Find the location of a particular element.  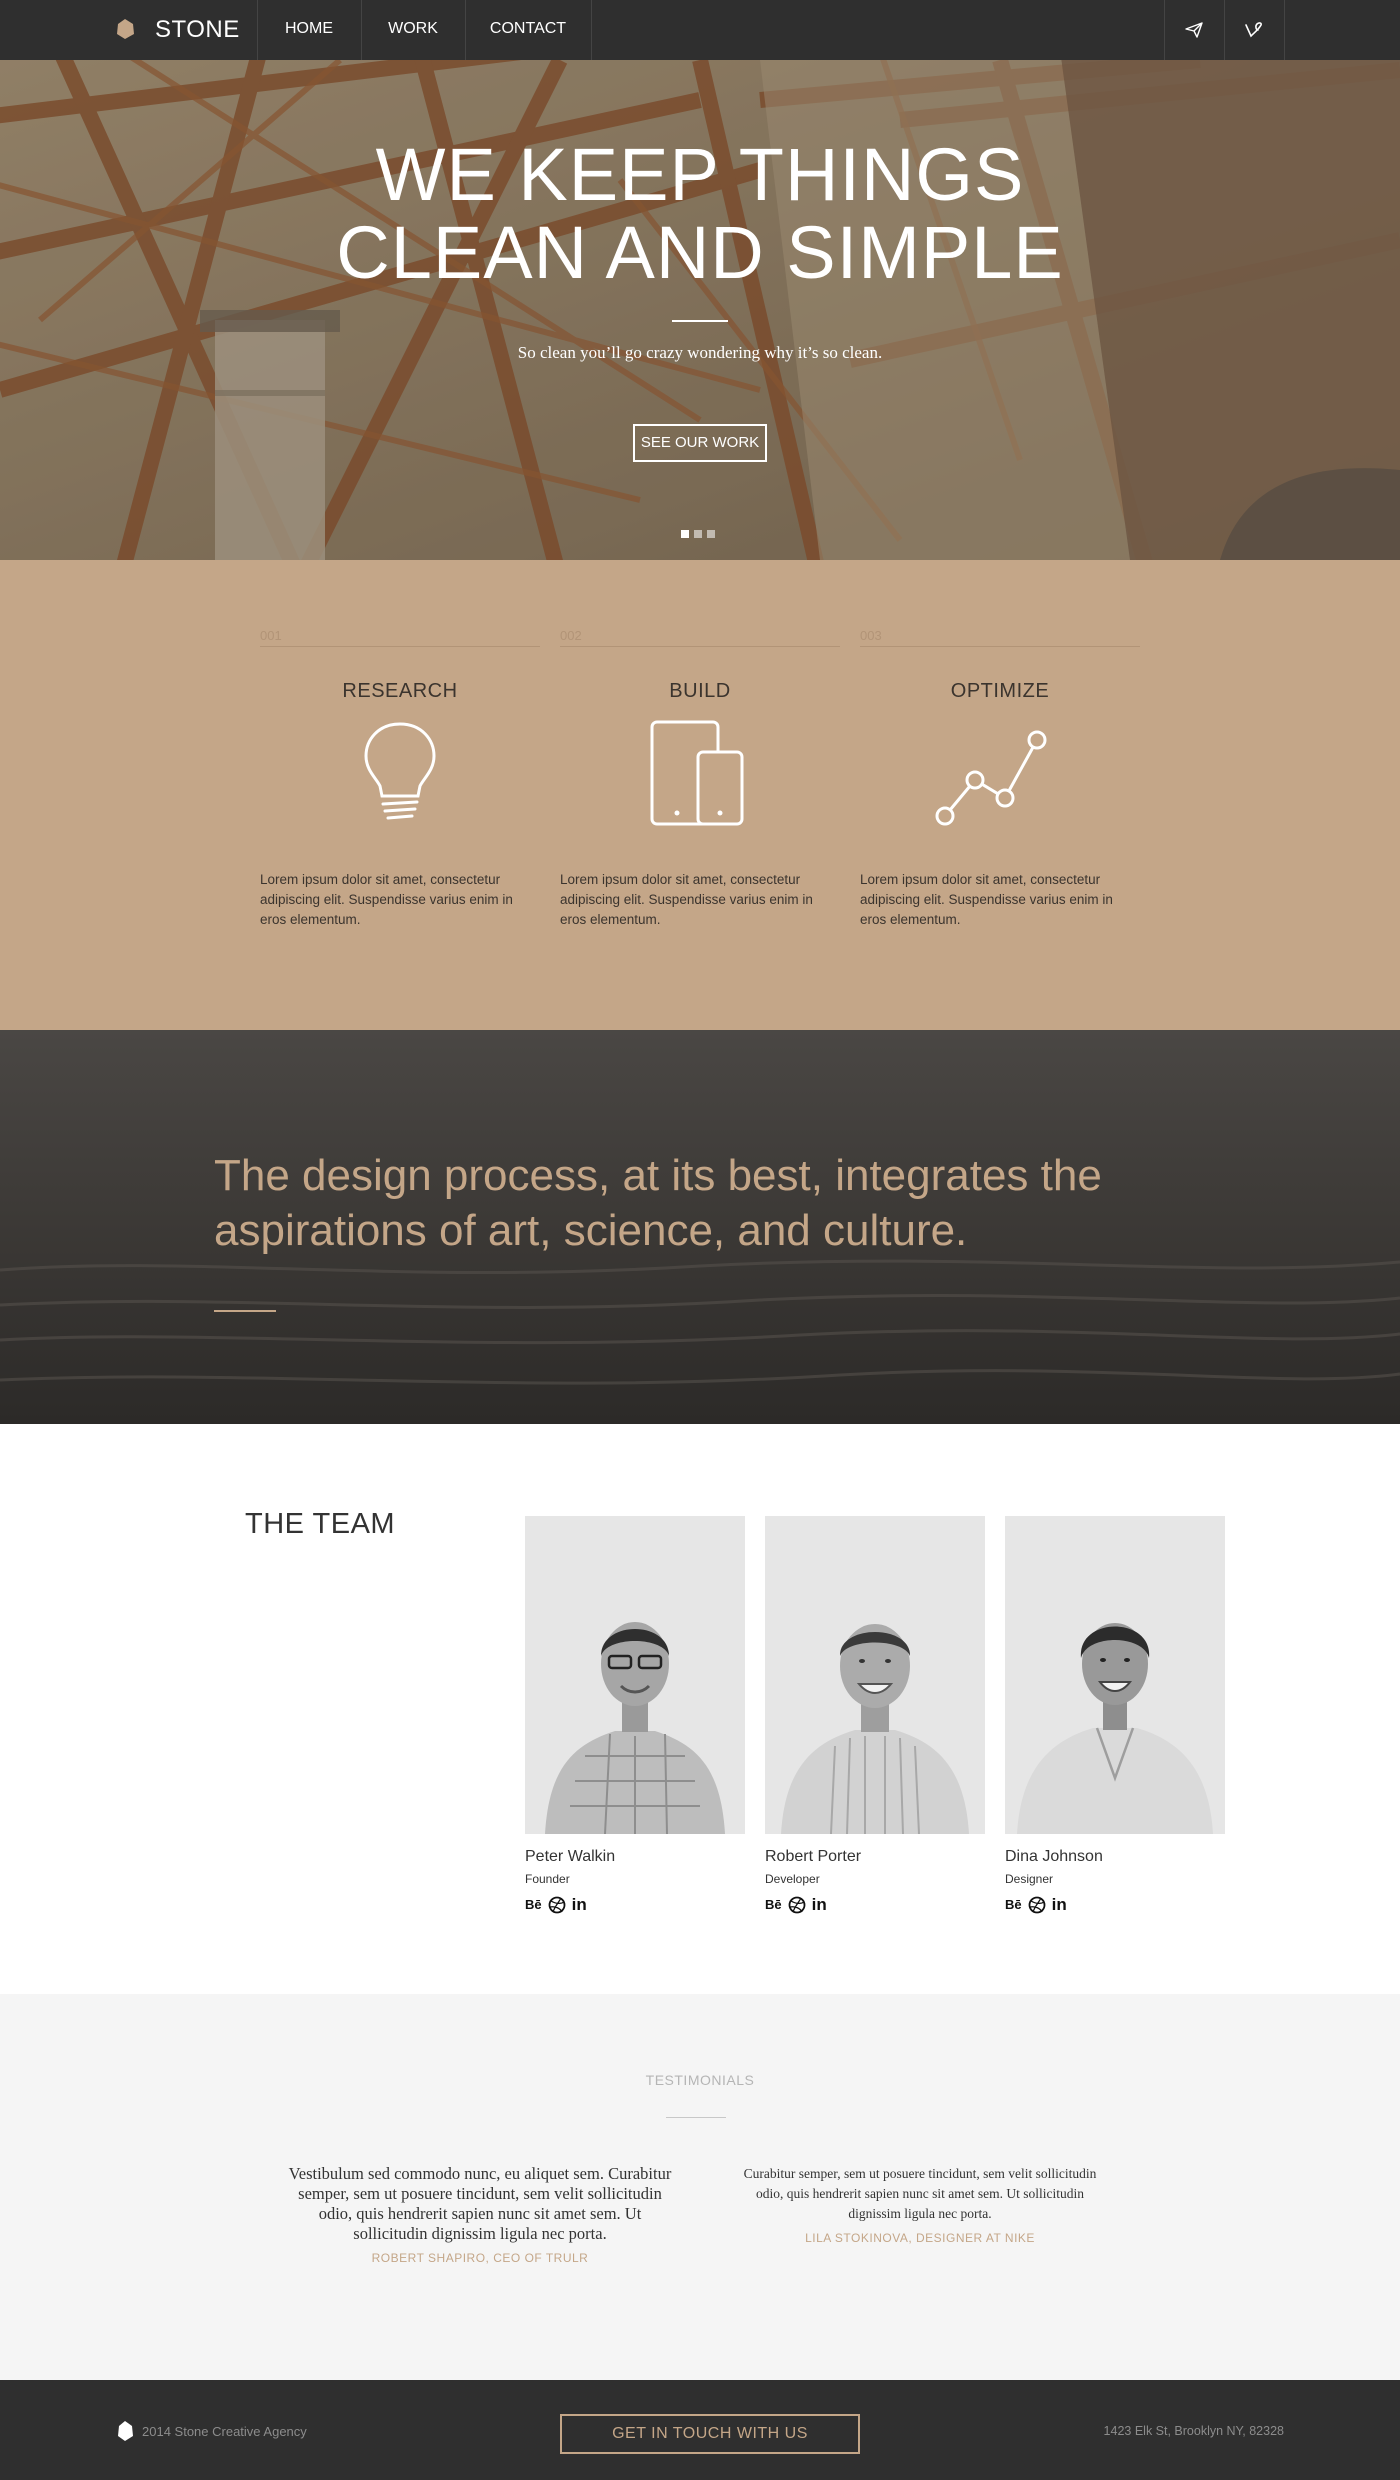

brand-name: STONE is located at coordinates (197, 30).